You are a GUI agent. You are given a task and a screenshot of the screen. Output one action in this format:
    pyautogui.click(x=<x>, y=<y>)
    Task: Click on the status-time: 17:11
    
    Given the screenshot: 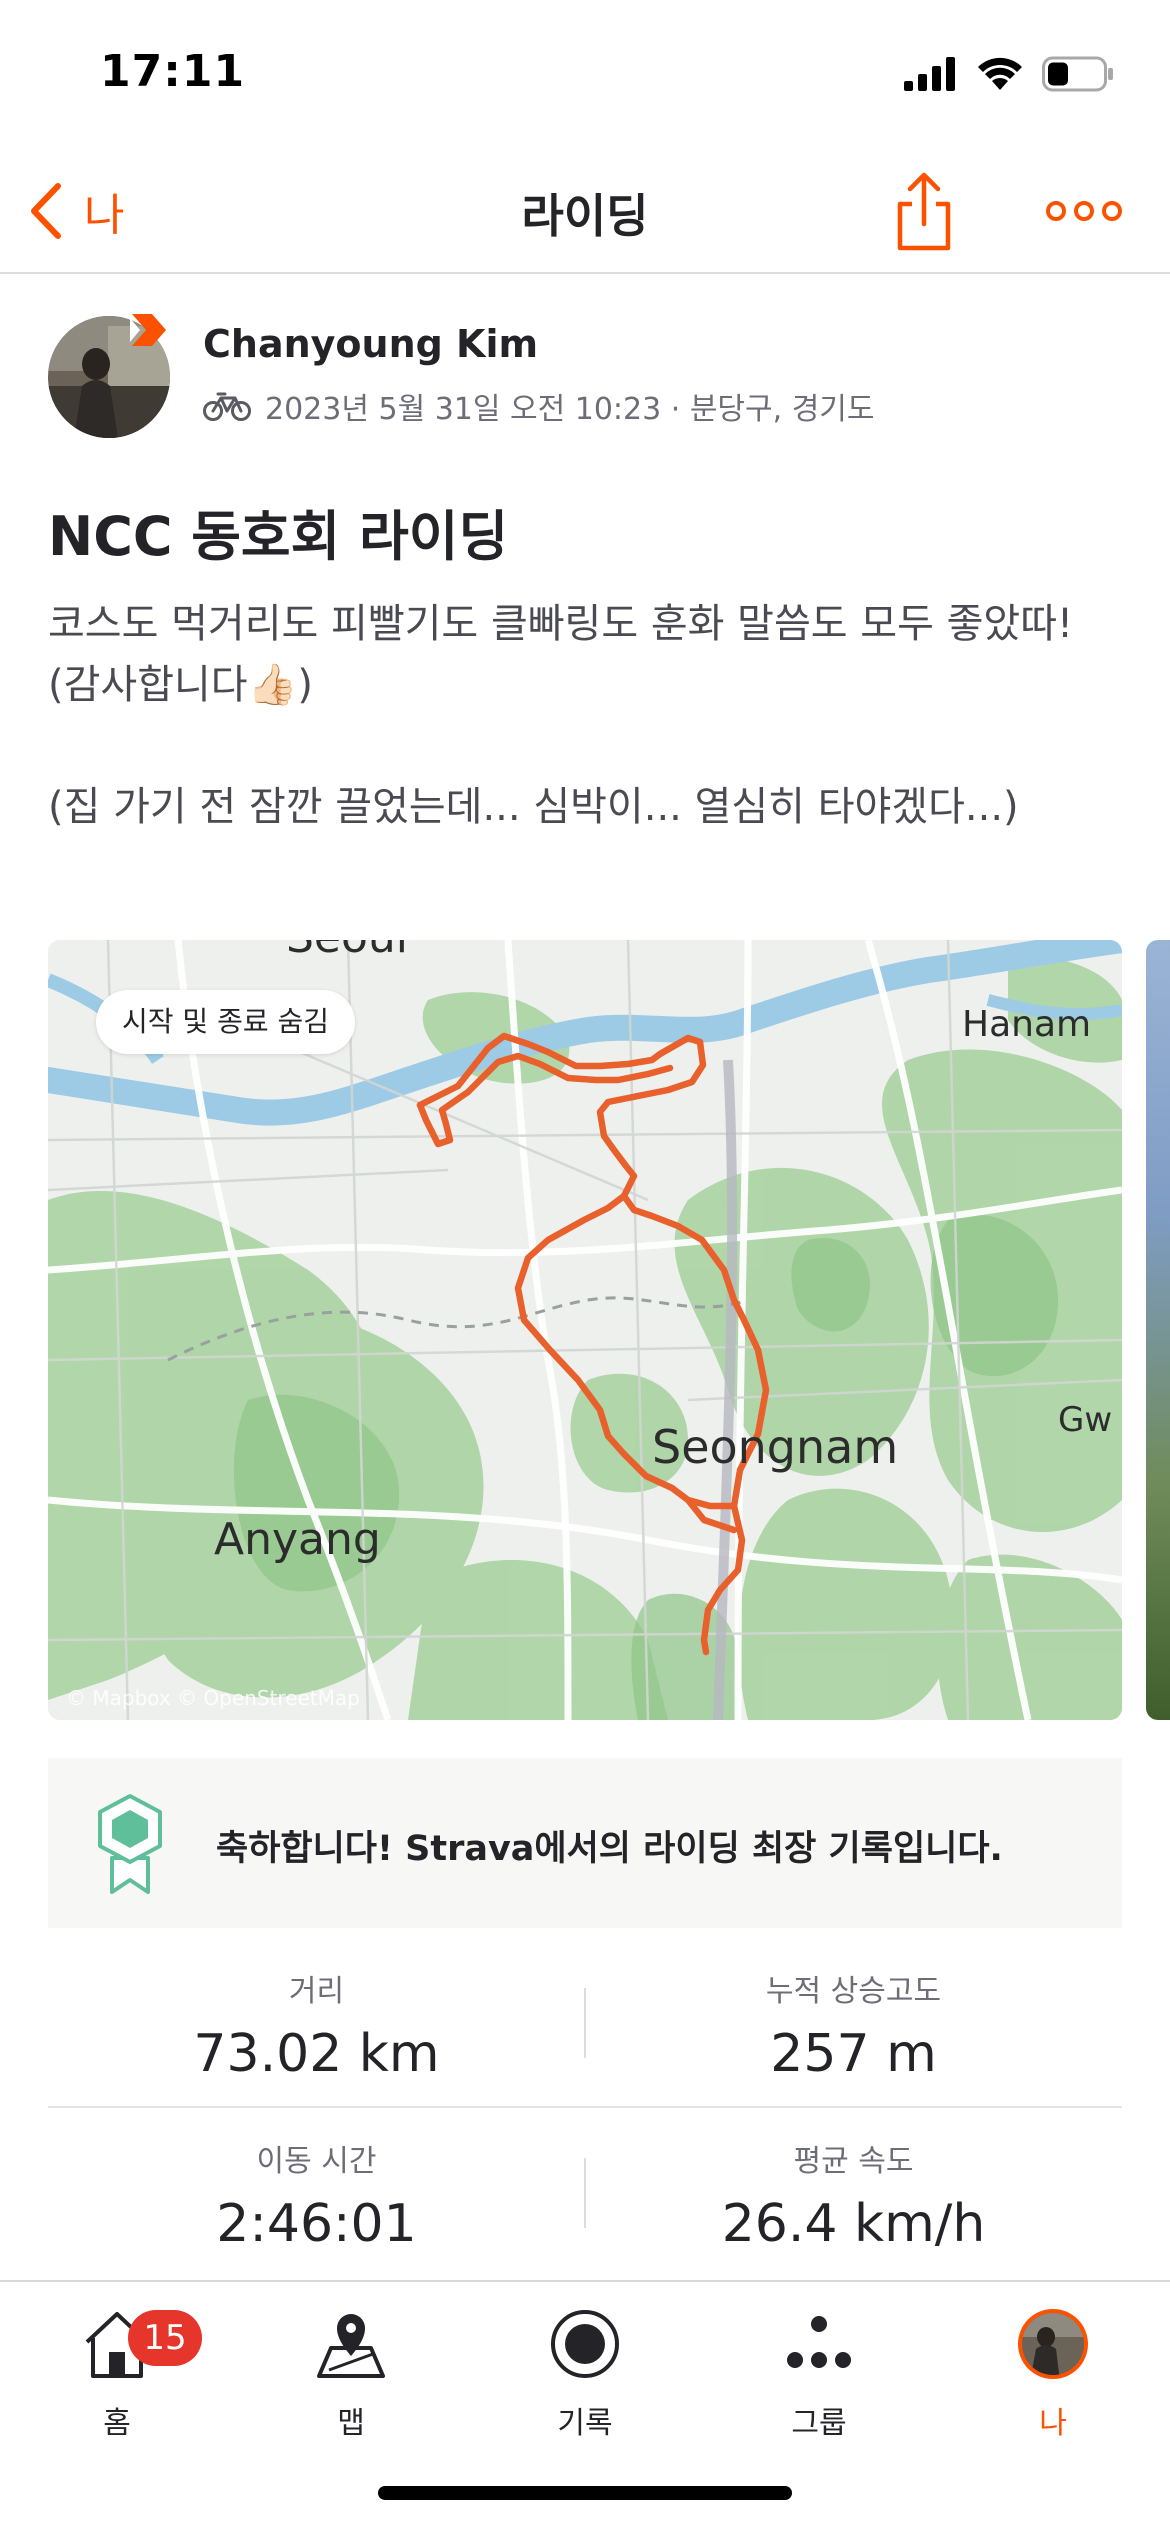 What is the action you would take?
    pyautogui.click(x=173, y=71)
    